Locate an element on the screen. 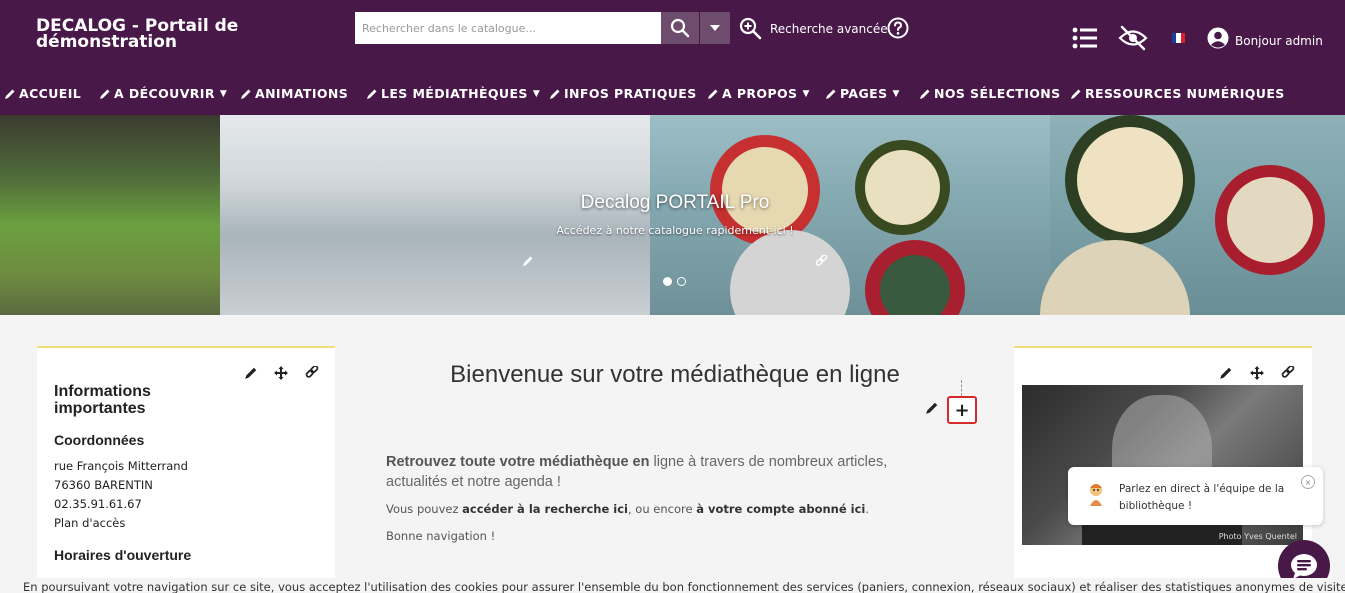 The image size is (1345, 593). list-icon is located at coordinates (1085, 38).